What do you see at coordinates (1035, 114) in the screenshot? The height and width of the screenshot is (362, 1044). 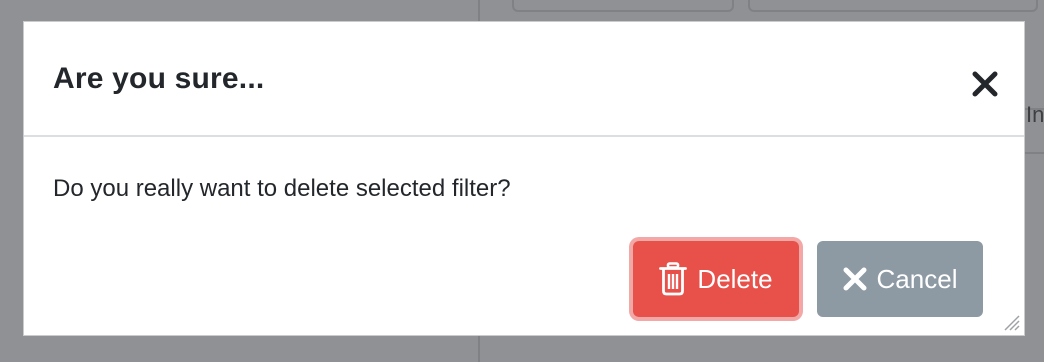 I see `background-text: In` at bounding box center [1035, 114].